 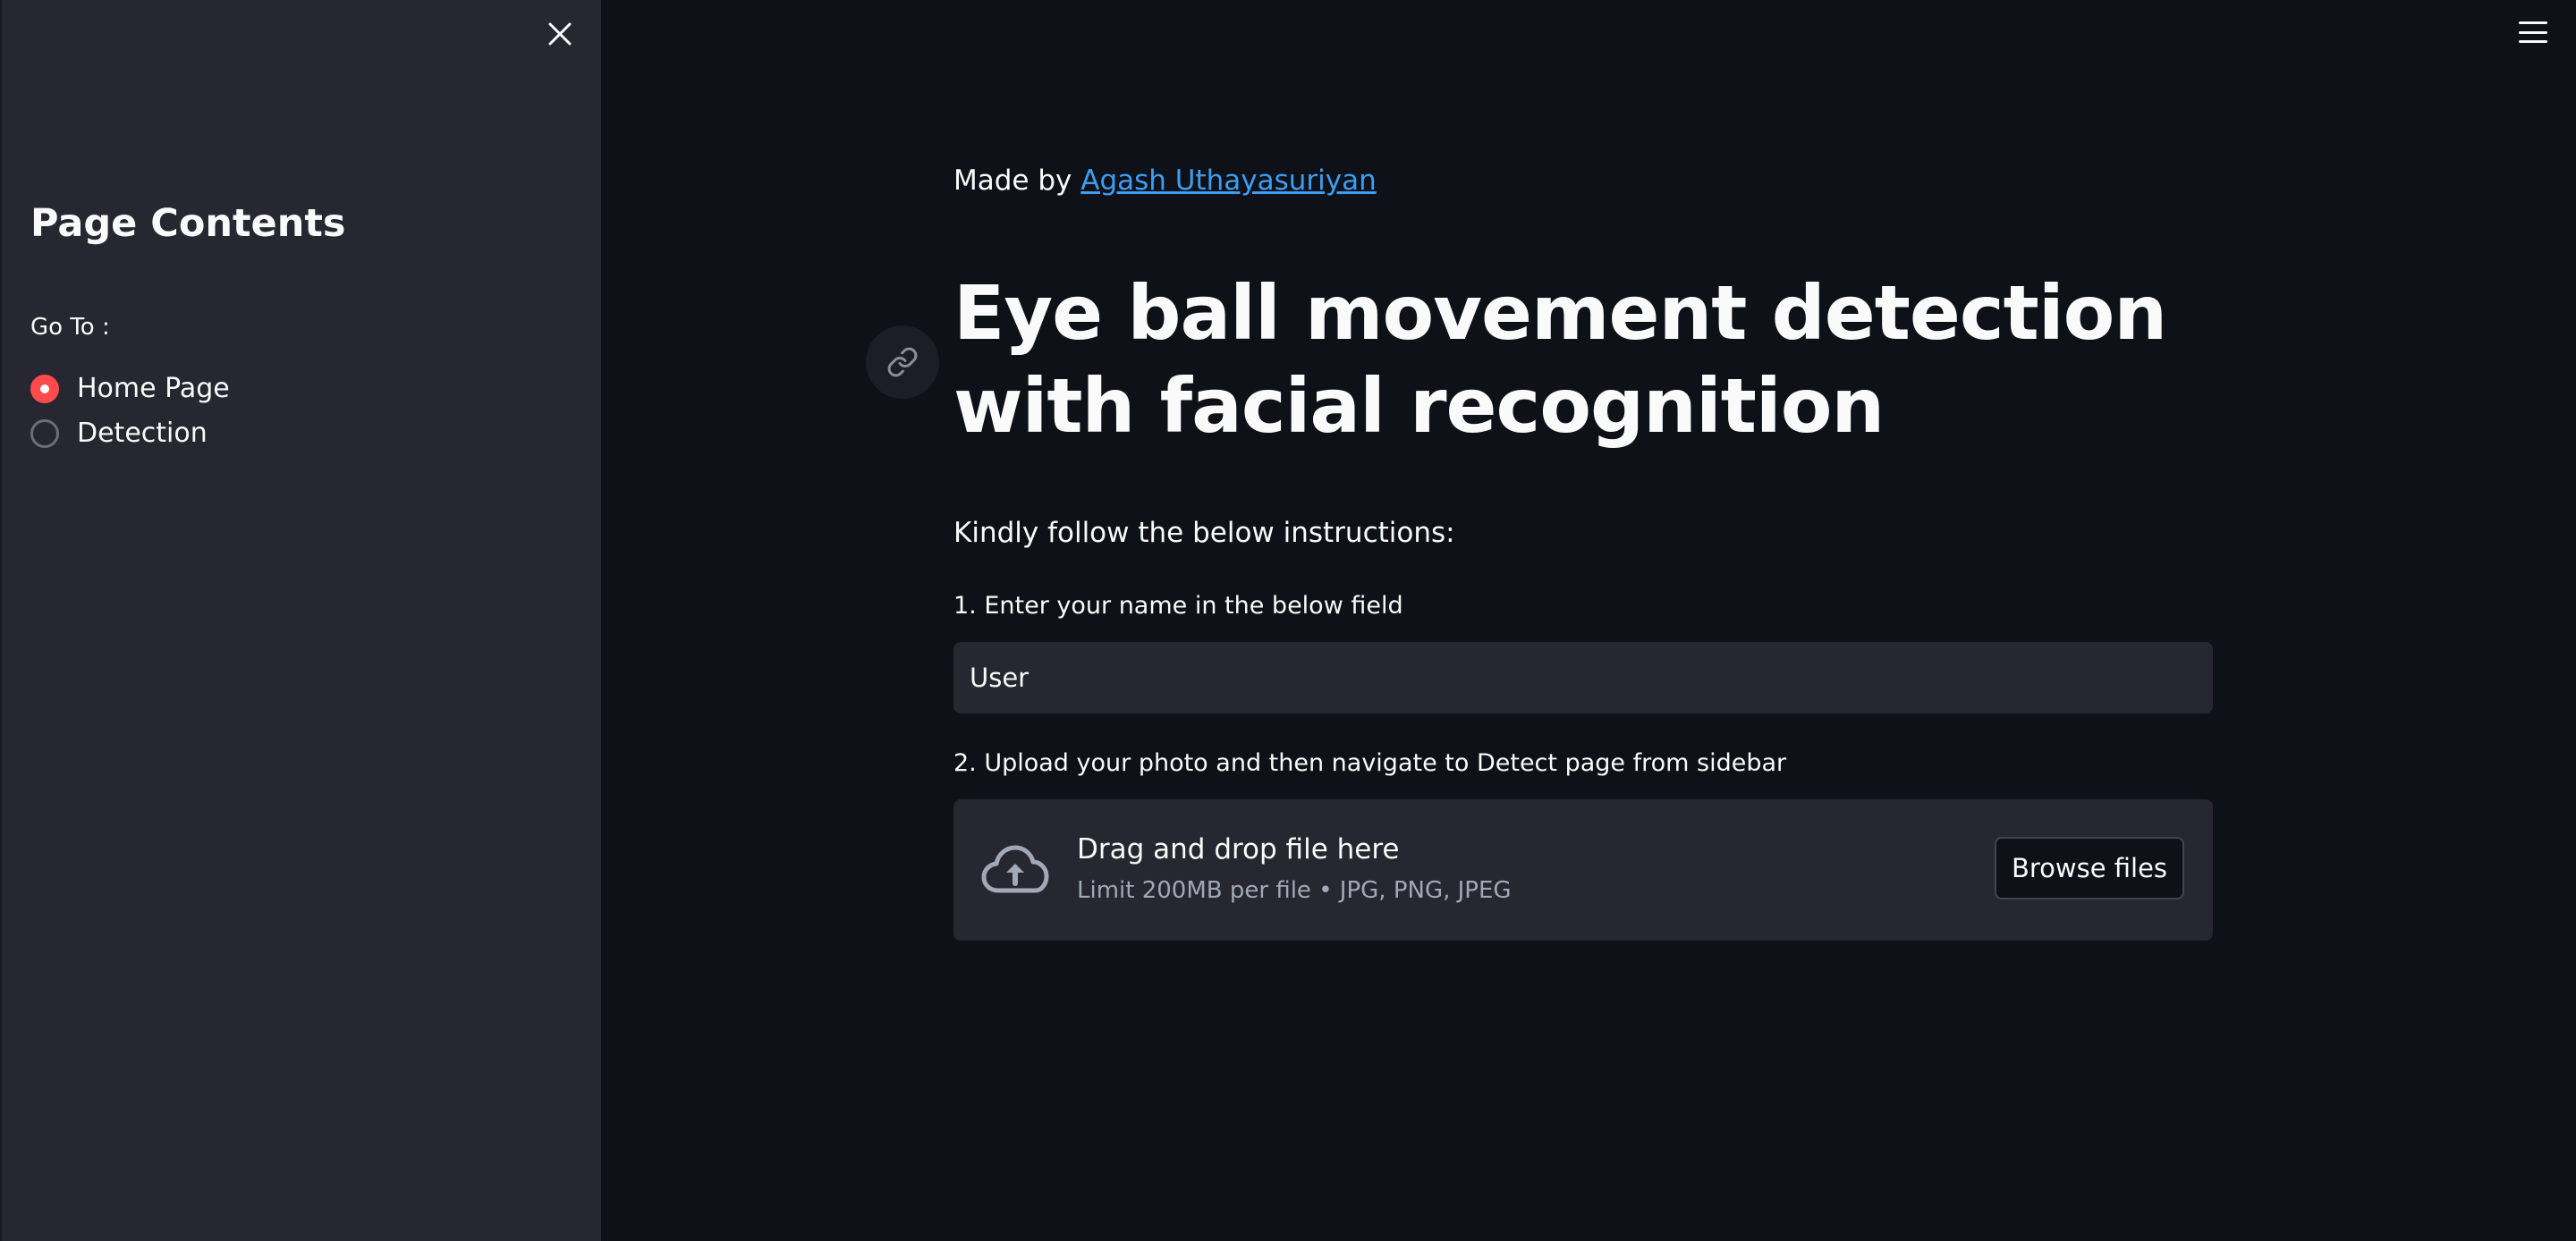 I want to click on sidebar-title: Page Contents, so click(x=188, y=223).